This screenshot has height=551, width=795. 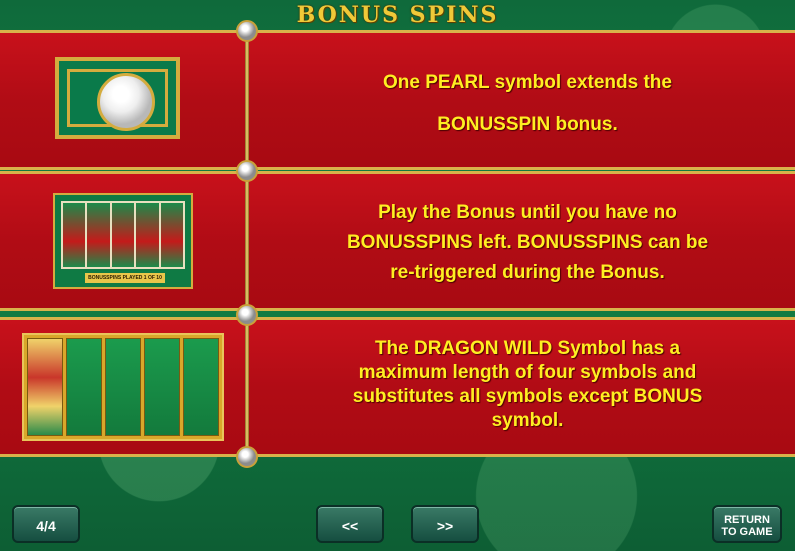 I want to click on text-line: The DRAGON WILD Symbol has a, so click(x=527, y=348).